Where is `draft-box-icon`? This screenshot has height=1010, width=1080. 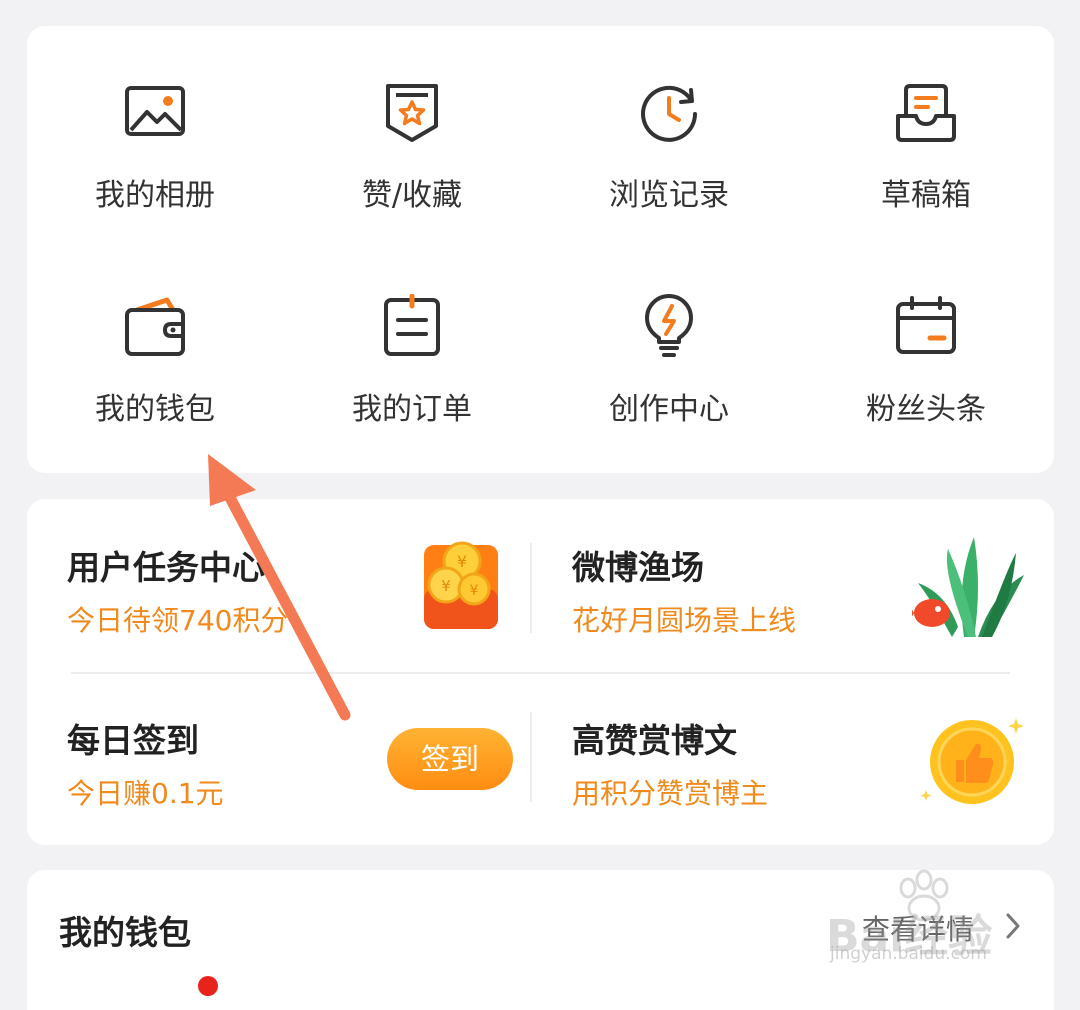 draft-box-icon is located at coordinates (926, 113).